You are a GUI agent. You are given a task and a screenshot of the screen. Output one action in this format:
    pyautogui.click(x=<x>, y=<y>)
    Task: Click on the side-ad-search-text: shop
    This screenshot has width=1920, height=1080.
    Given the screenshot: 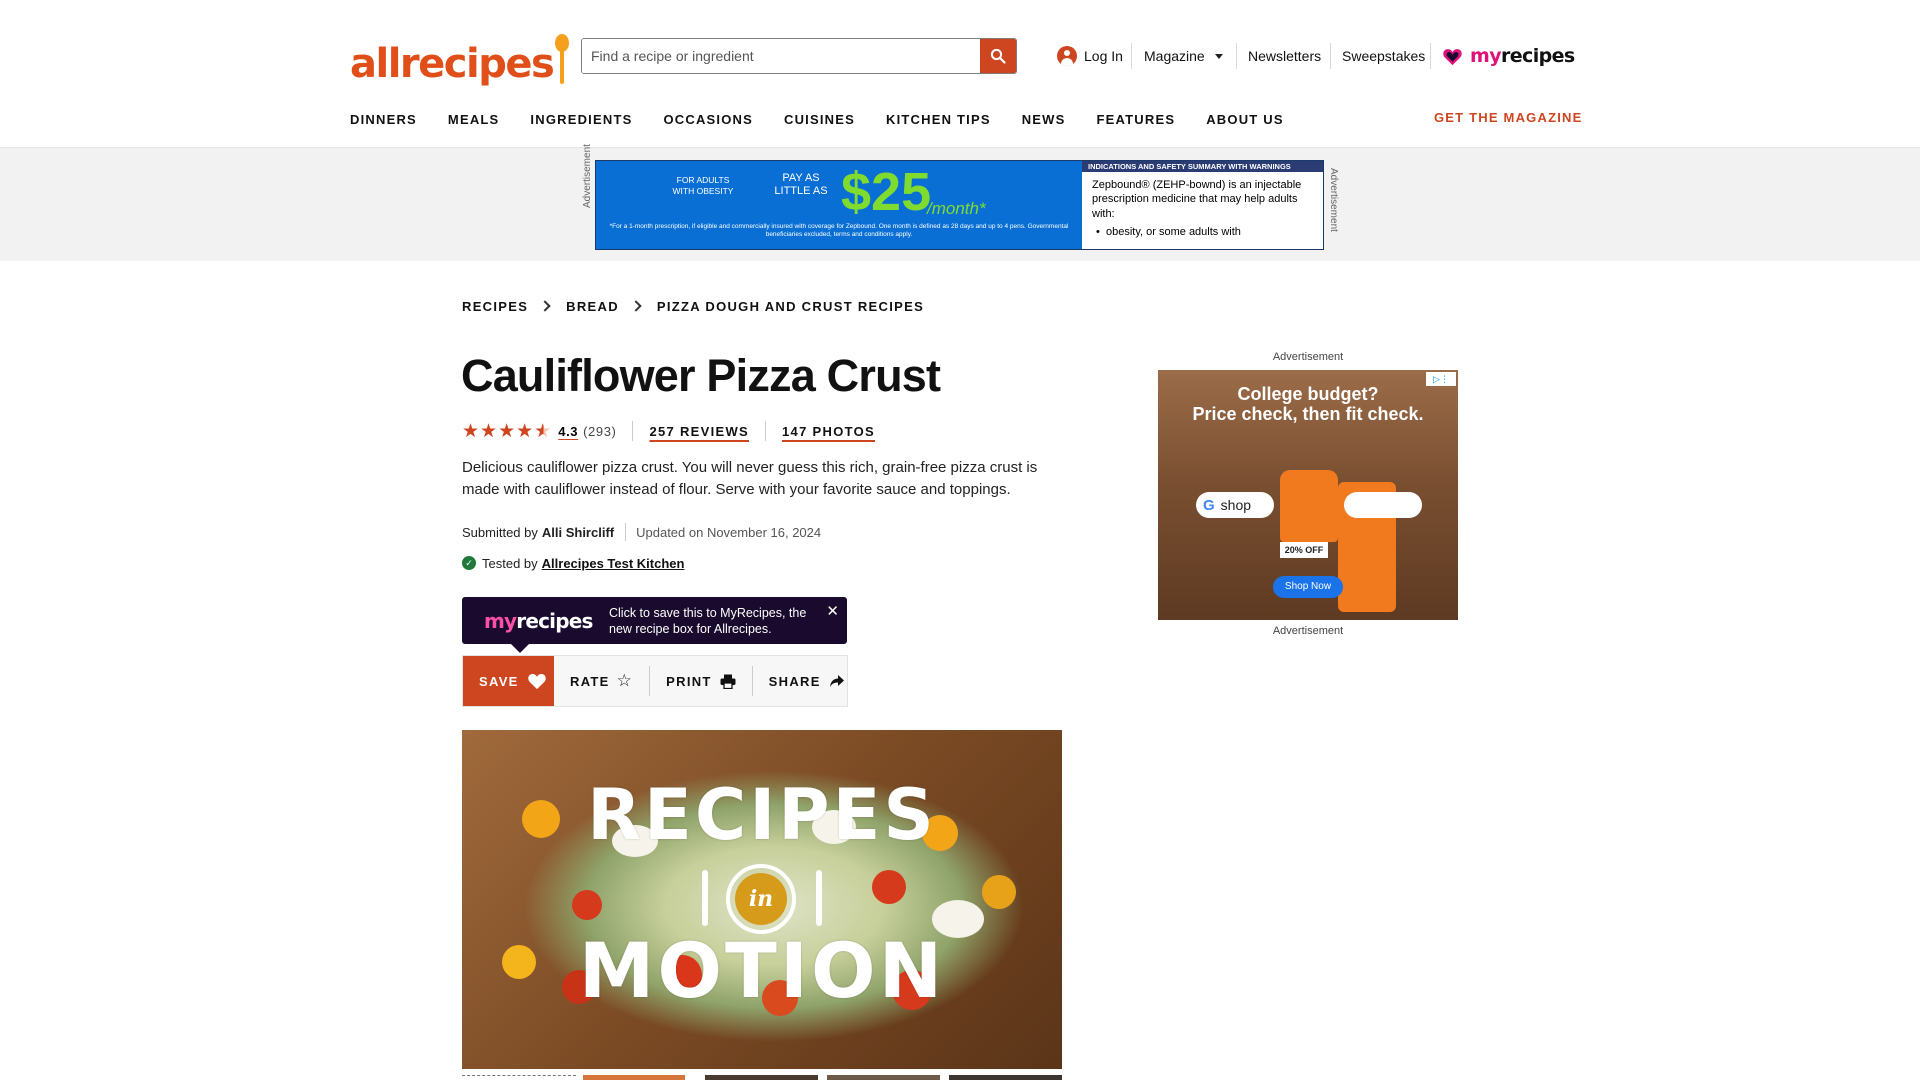 What is the action you would take?
    pyautogui.click(x=1236, y=505)
    